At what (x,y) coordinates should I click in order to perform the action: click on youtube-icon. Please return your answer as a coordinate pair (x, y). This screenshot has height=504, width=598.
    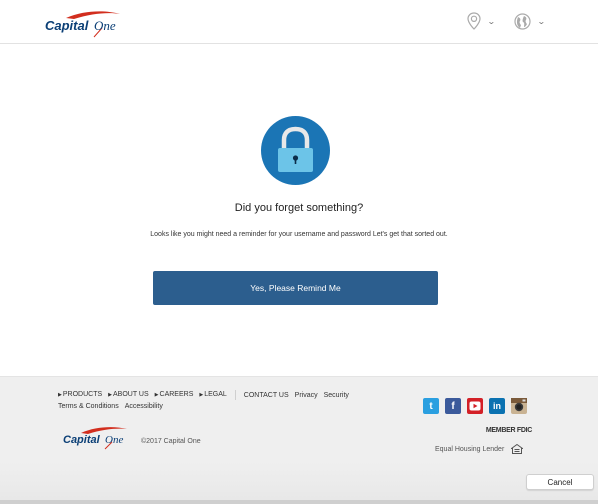
    Looking at the image, I should click on (475, 406).